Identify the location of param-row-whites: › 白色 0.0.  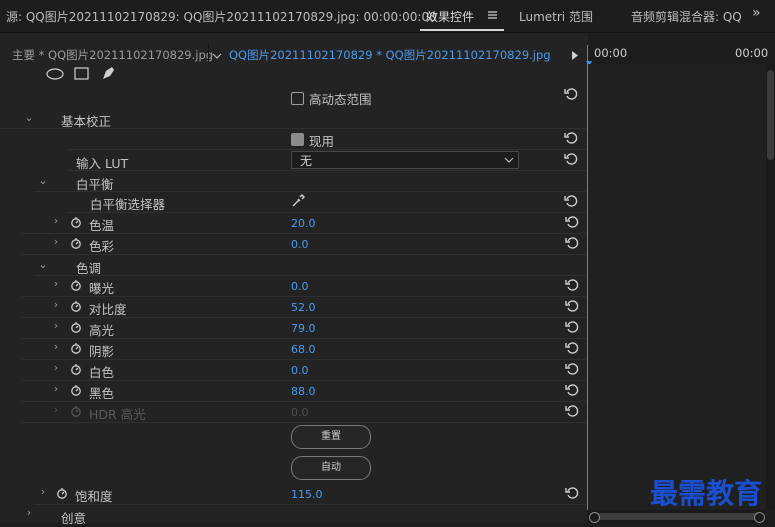
(304, 370).